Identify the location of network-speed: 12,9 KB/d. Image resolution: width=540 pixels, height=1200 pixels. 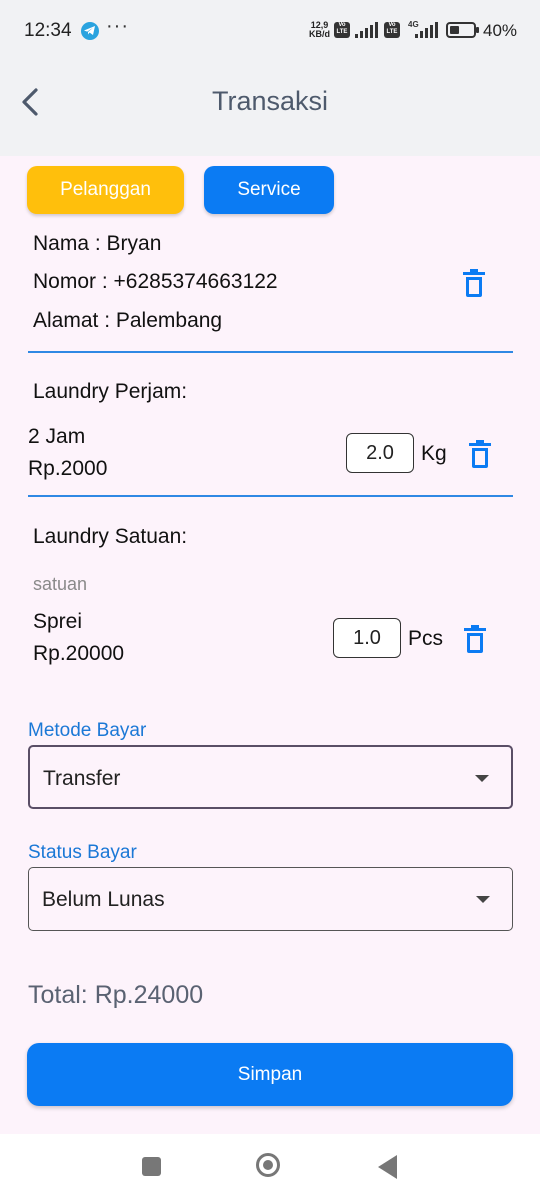
(319, 30).